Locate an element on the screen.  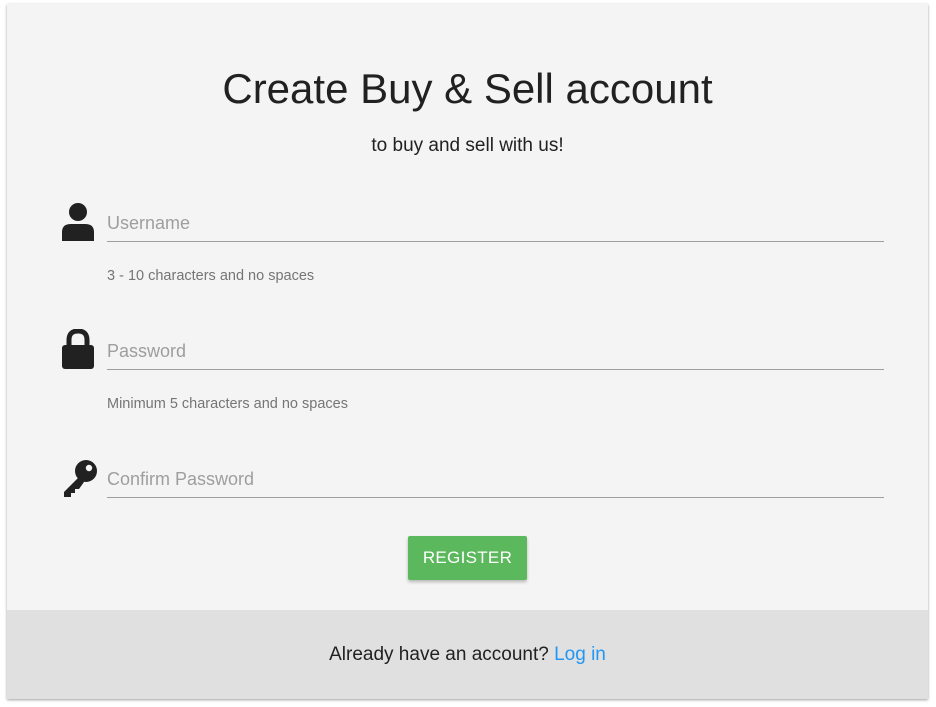
login-prompt: Already have an account? is located at coordinates (439, 654).